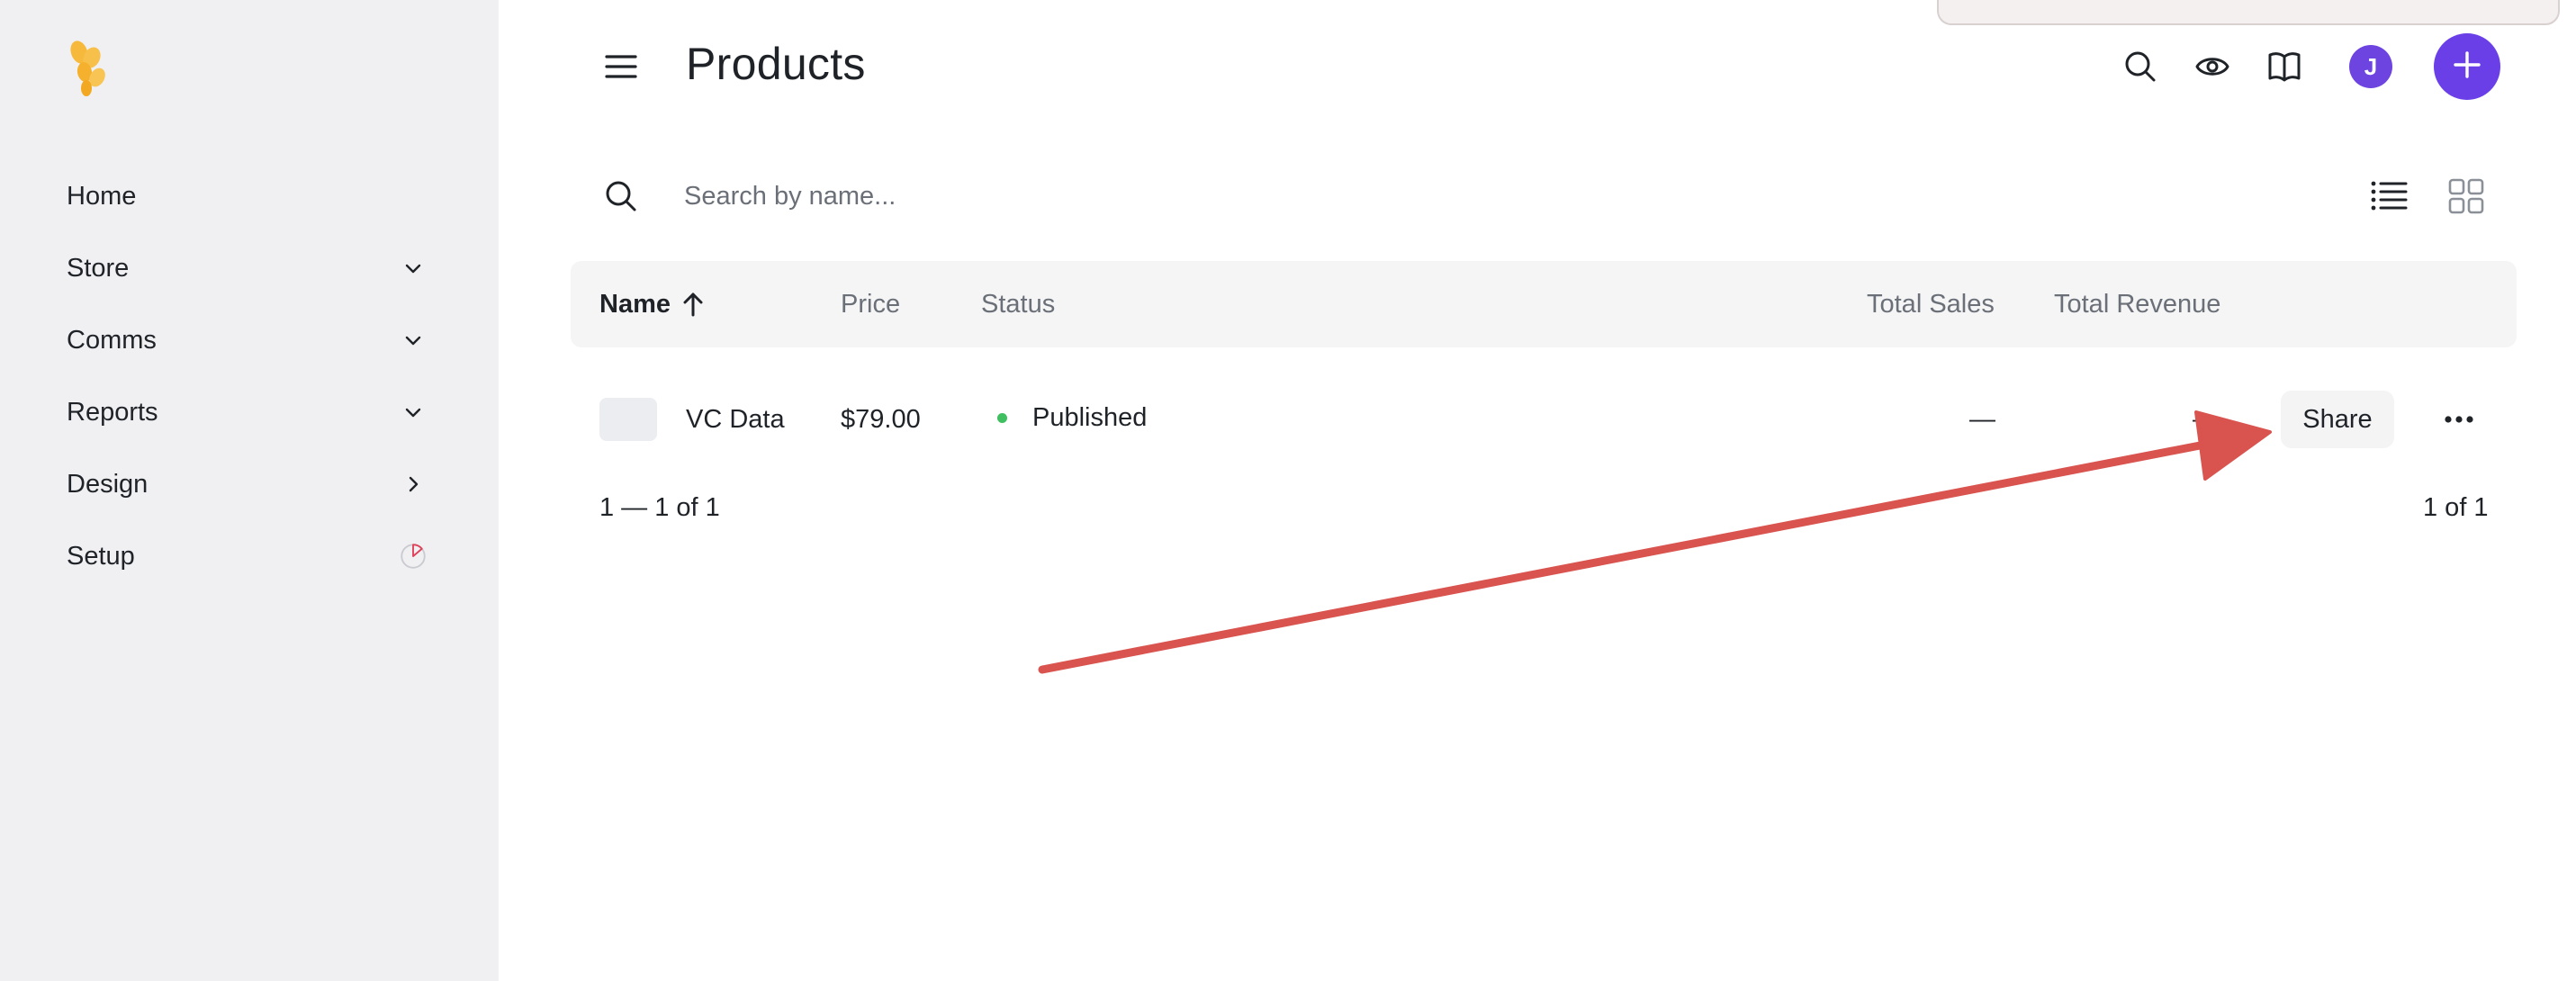 This screenshot has width=2576, height=981. Describe the element at coordinates (870, 304) in the screenshot. I see `column-header-price: Price` at that location.